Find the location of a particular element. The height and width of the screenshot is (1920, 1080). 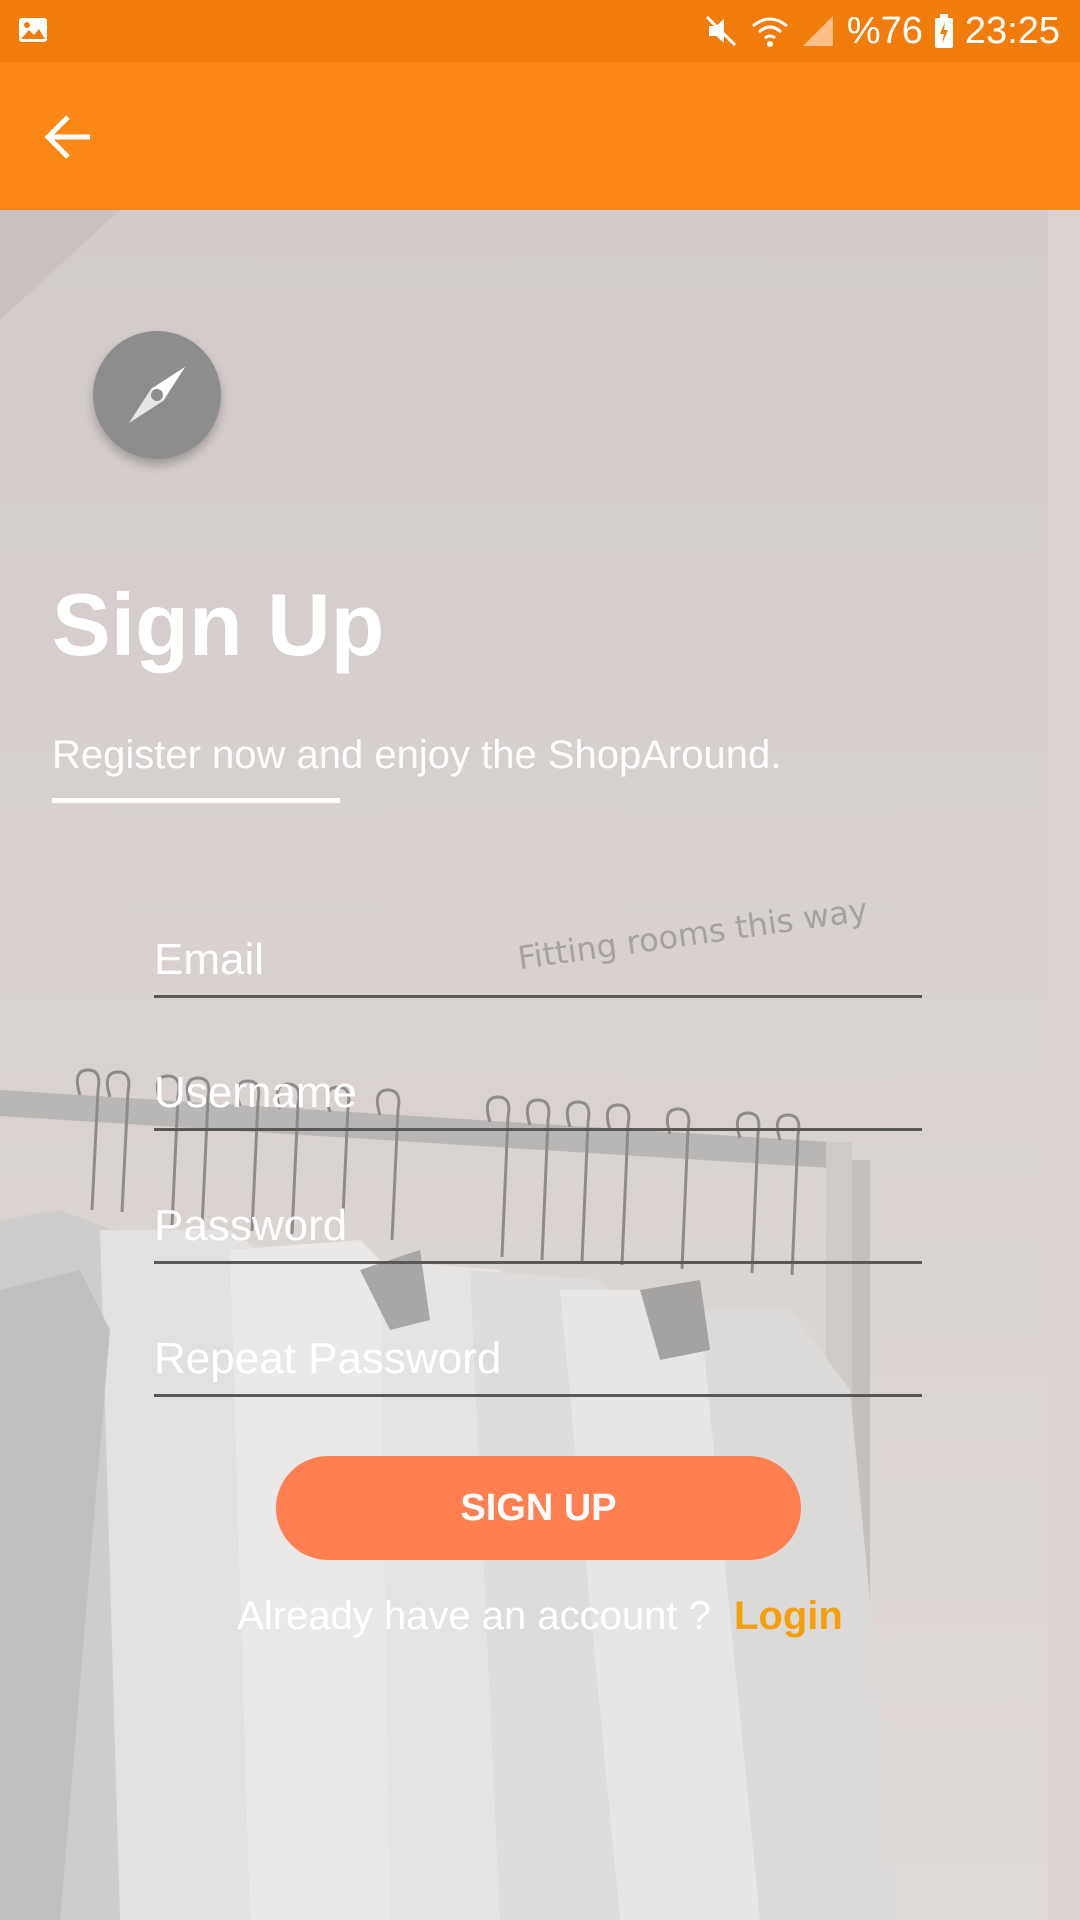

image-notification-icon is located at coordinates (33, 30).